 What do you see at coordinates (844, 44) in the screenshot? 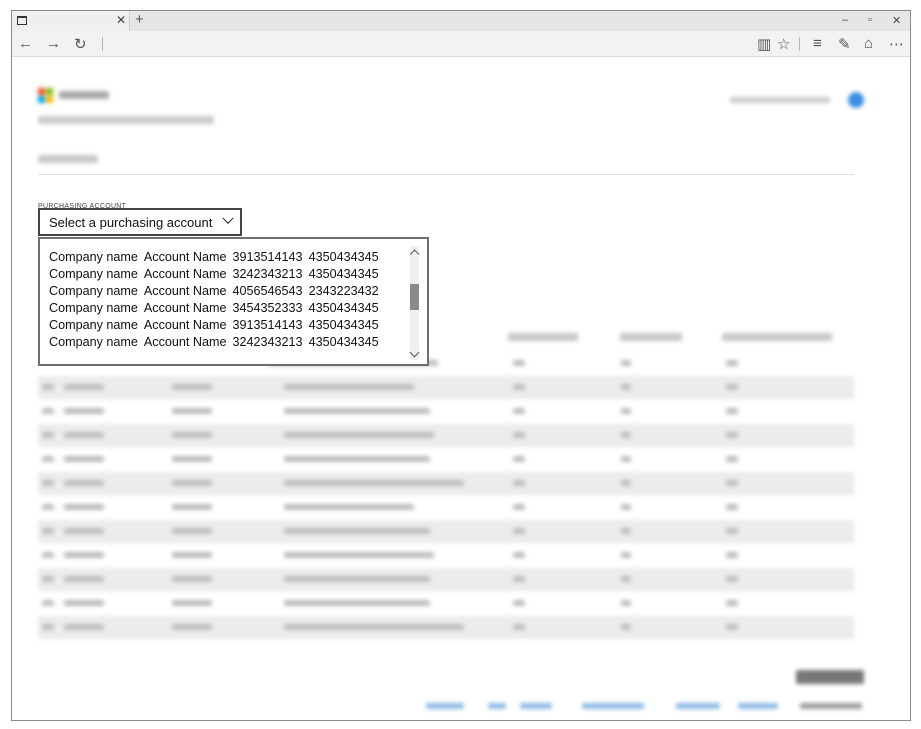
I see `pen-icon: ✎` at bounding box center [844, 44].